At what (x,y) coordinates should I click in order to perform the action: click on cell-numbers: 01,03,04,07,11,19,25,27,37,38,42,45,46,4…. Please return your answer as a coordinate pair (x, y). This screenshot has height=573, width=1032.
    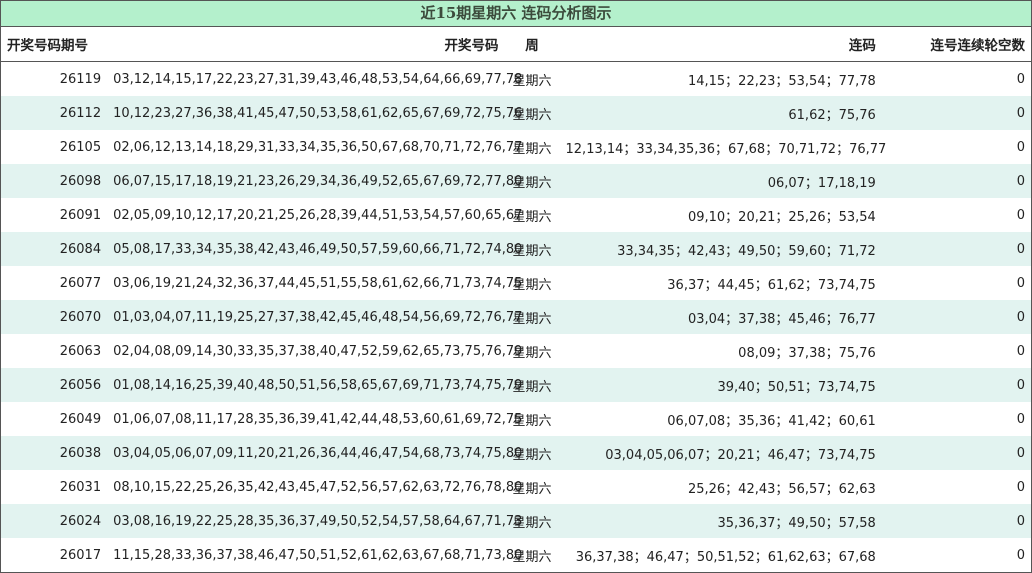
    Looking at the image, I should click on (314, 317).